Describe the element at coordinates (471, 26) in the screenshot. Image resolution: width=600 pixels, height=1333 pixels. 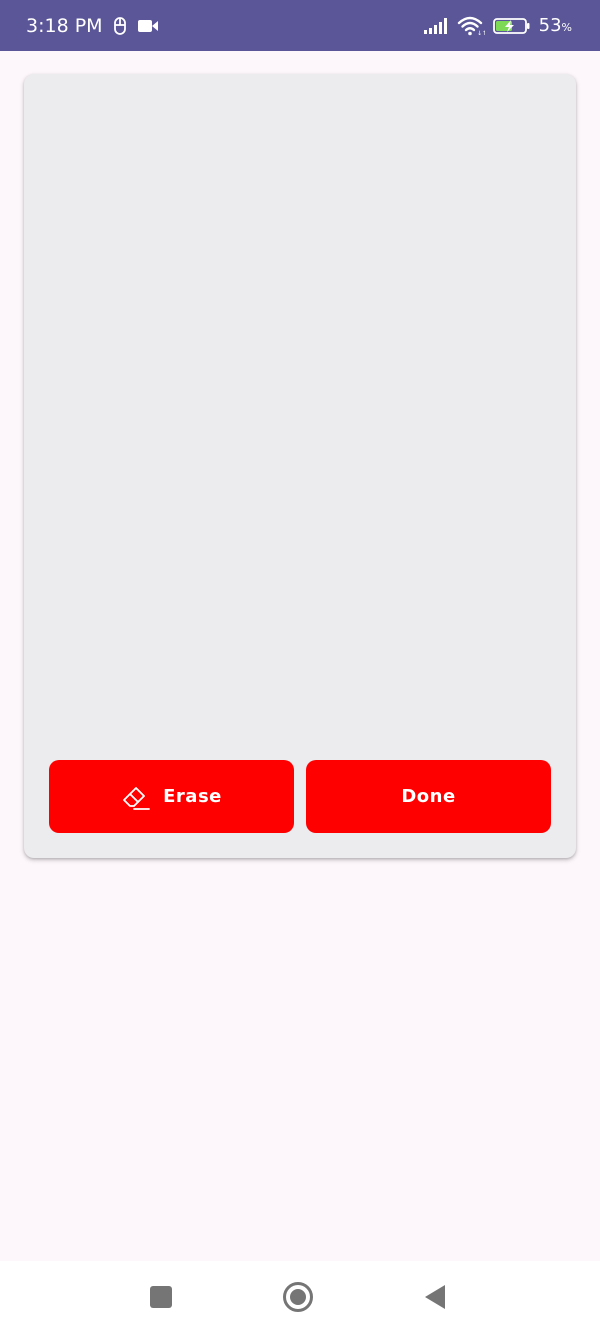
I see `wifi-icon: ↓↑` at that location.